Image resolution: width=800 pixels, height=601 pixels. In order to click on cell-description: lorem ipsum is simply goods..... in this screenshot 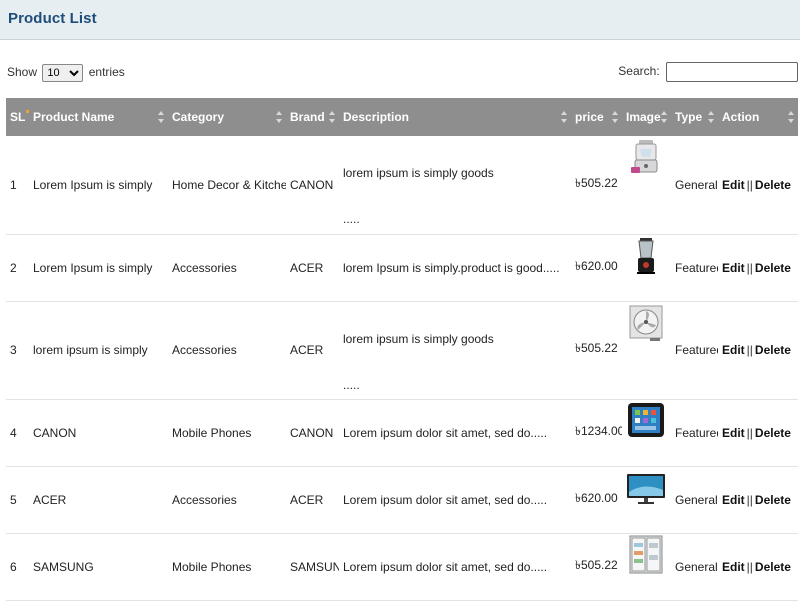, I will do `click(455, 185)`.